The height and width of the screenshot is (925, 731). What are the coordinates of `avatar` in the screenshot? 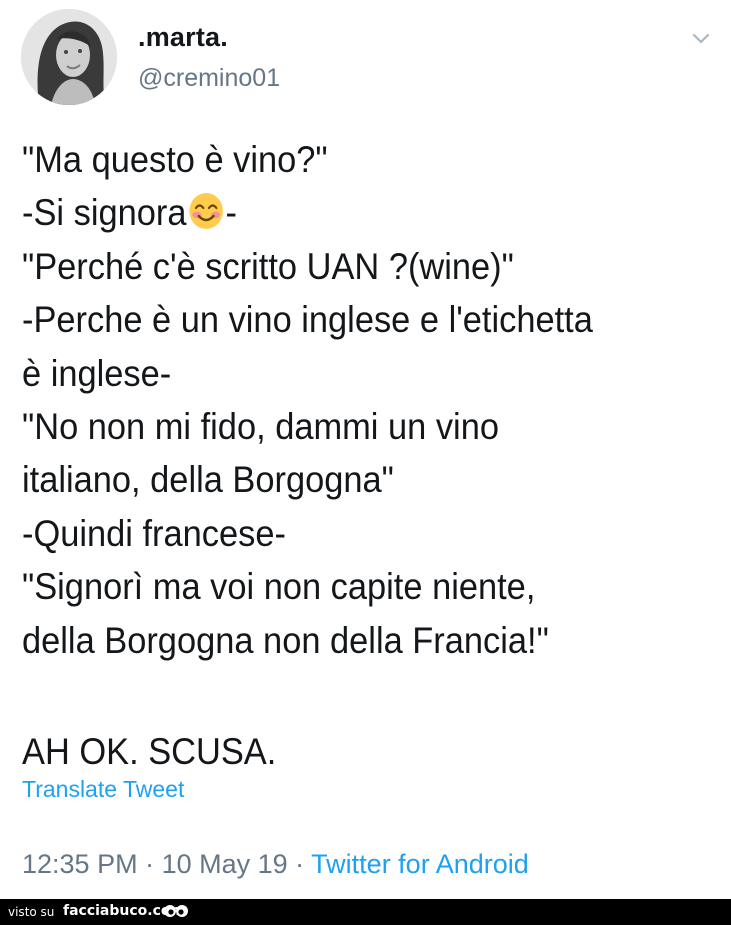 It's located at (69, 57).